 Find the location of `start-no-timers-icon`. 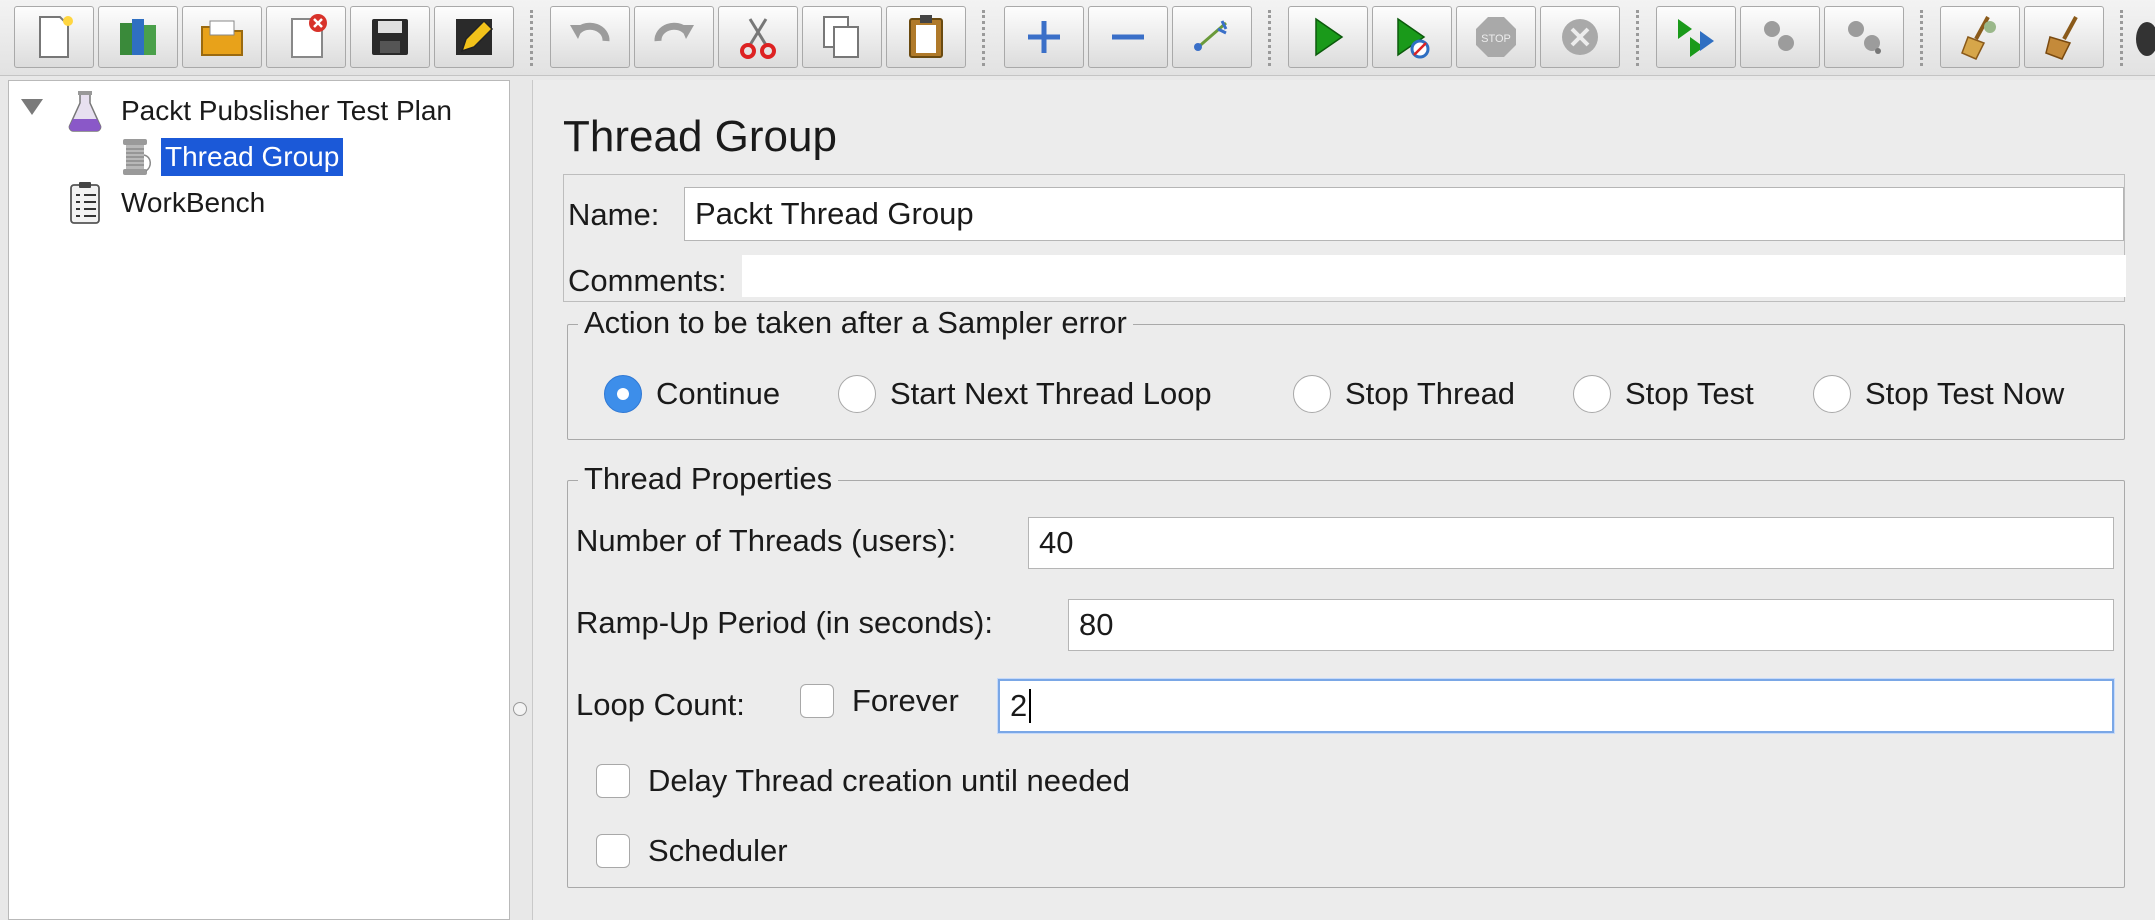

start-no-timers-icon is located at coordinates (1413, 38).